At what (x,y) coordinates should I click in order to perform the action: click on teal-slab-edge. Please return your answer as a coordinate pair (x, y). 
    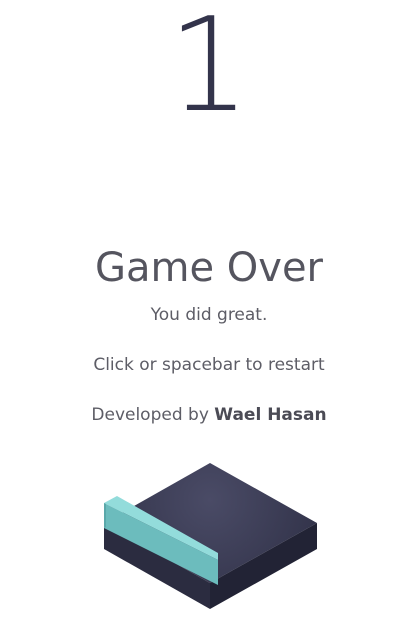
    Looking at the image, I should click on (105, 515).